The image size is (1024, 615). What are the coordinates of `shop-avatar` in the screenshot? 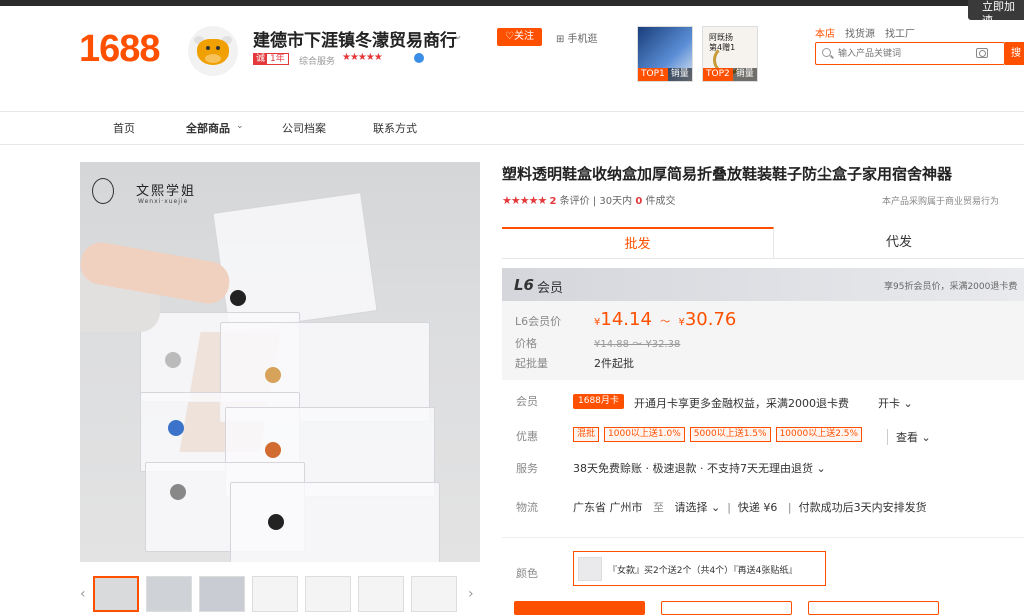 It's located at (213, 51).